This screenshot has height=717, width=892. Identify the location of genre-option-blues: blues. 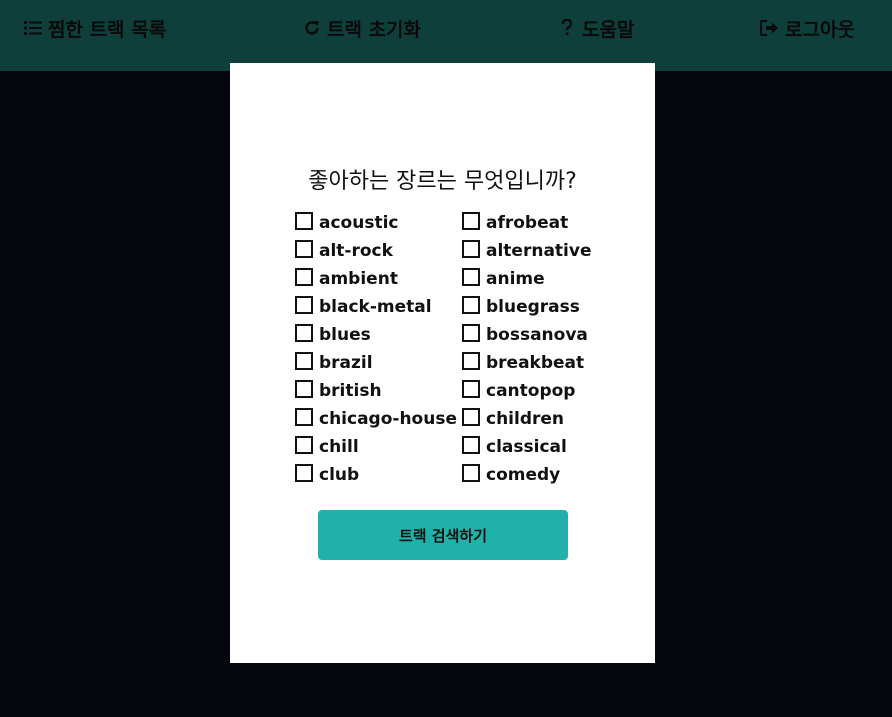
(378, 335).